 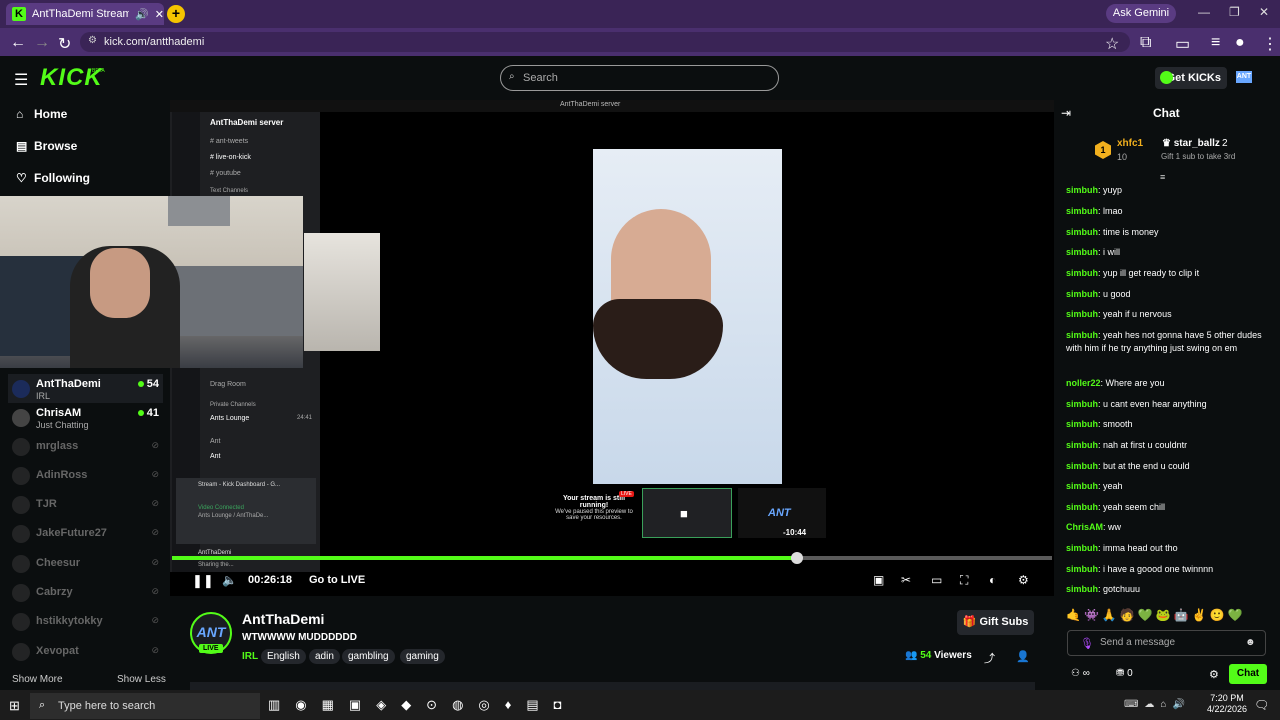 What do you see at coordinates (37, 679) in the screenshot?
I see `show-more-link: Show More` at bounding box center [37, 679].